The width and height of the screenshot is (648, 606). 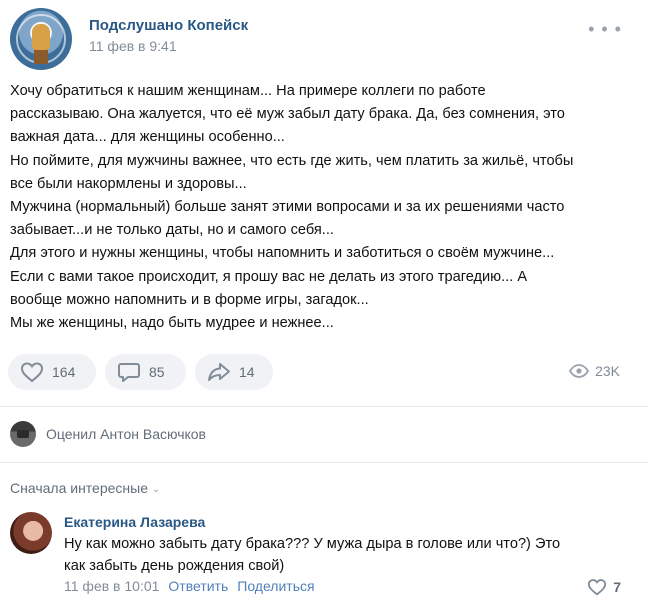 I want to click on sort-label: Сначала интересные, so click(x=79, y=488).